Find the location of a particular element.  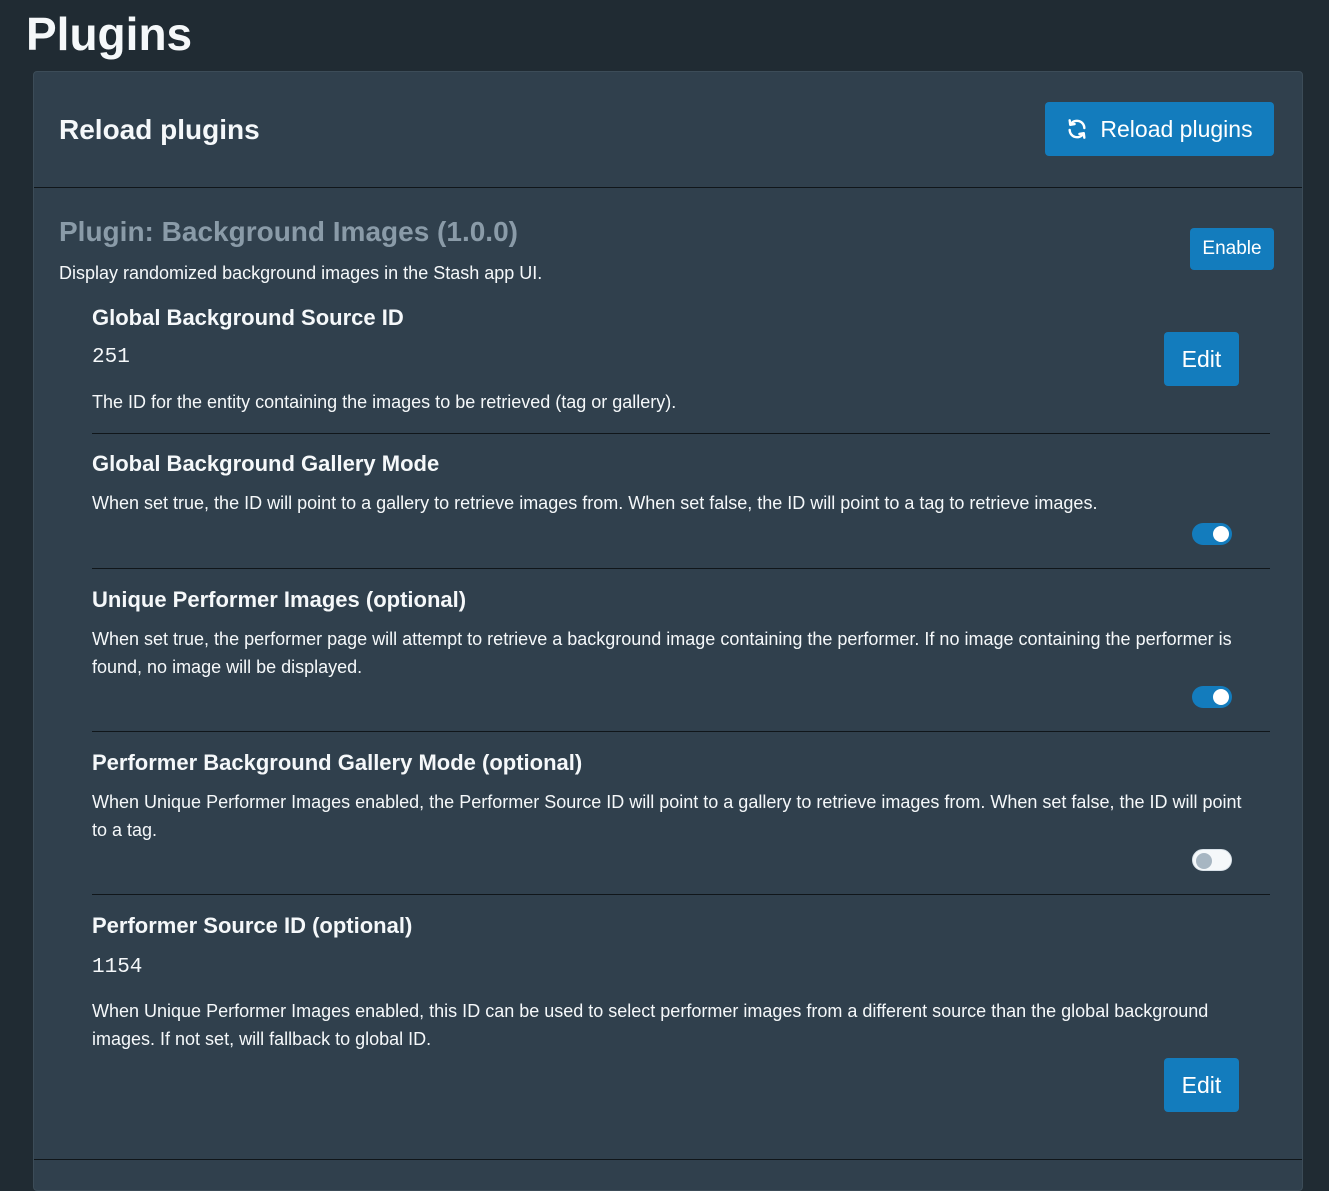

setting-value: 1154 is located at coordinates (117, 967).